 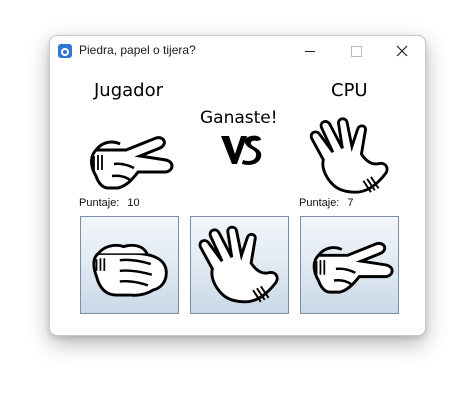 What do you see at coordinates (239, 118) in the screenshot?
I see `result-text: Ganaste!` at bounding box center [239, 118].